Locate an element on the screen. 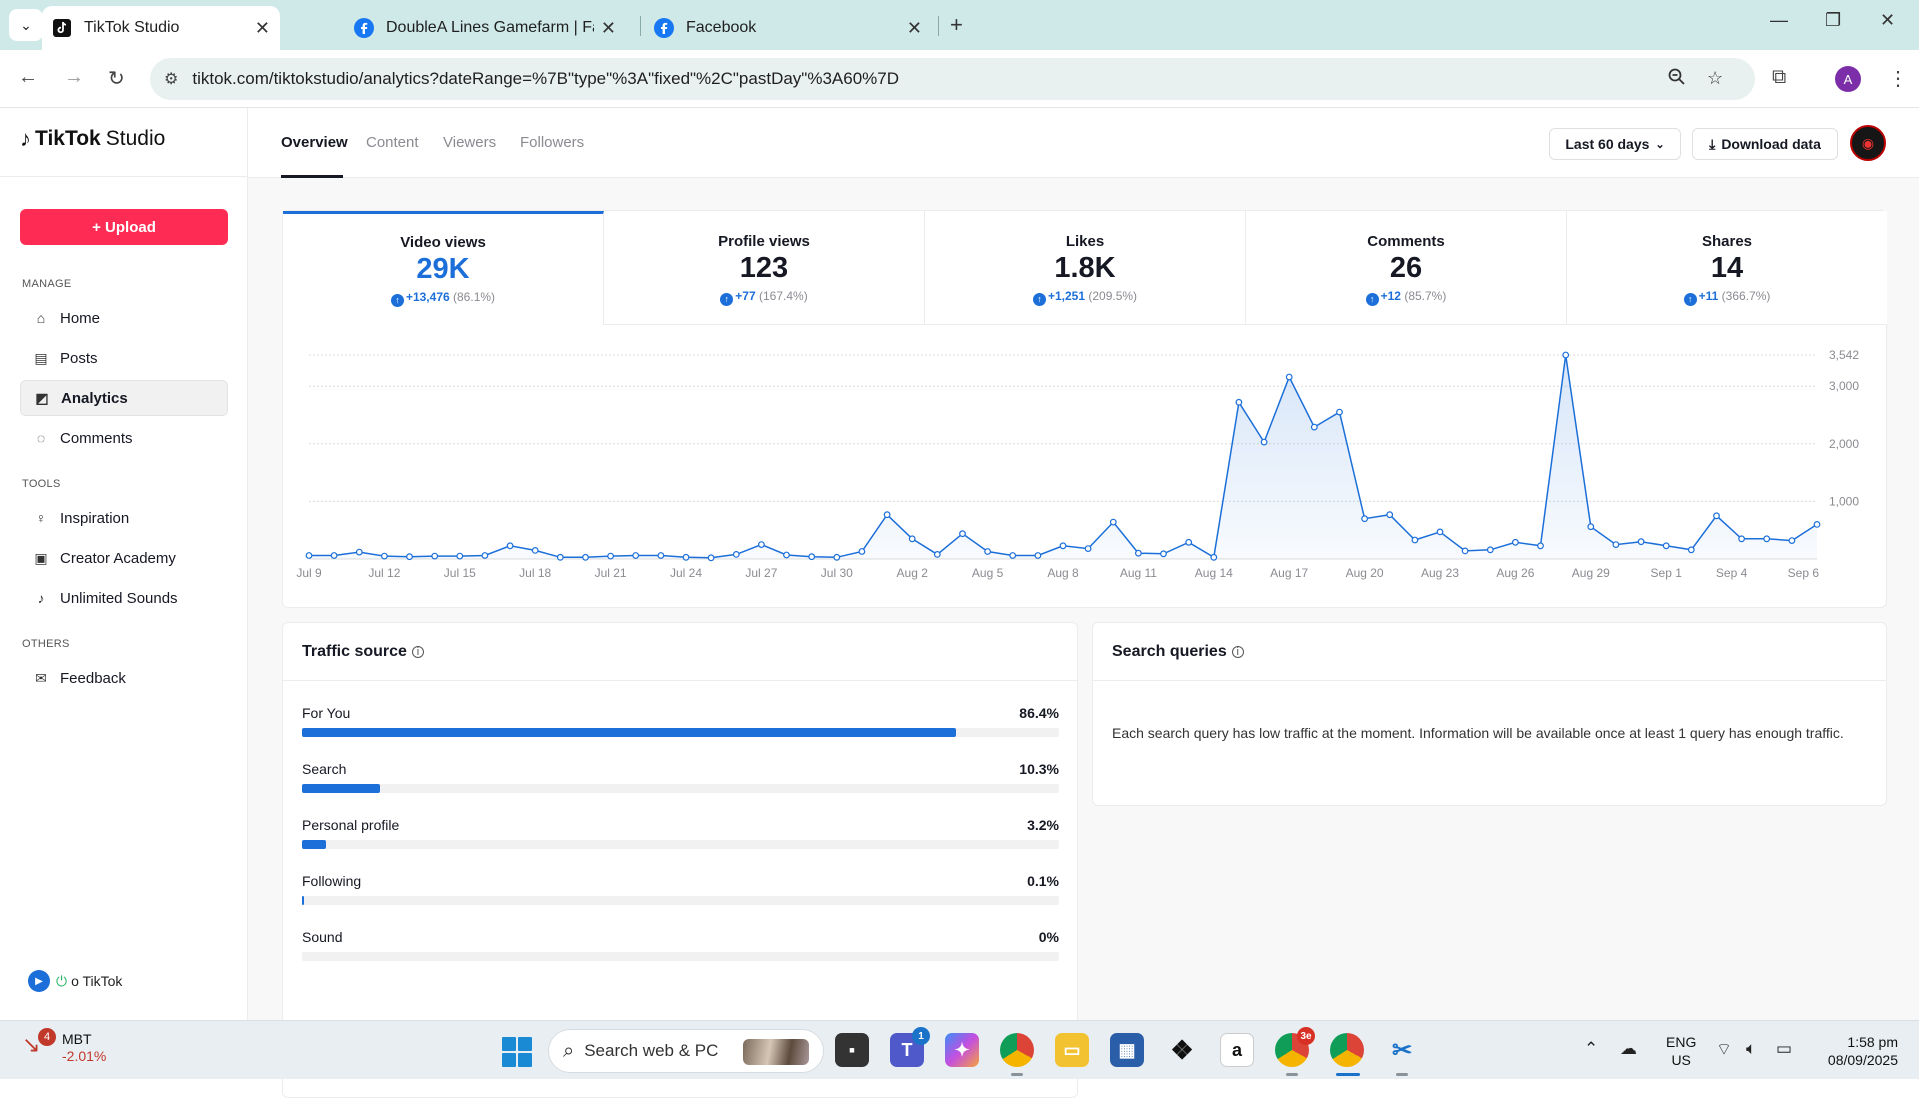 This screenshot has width=1919, height=1098. traffic-source-label: Following is located at coordinates (332, 881).